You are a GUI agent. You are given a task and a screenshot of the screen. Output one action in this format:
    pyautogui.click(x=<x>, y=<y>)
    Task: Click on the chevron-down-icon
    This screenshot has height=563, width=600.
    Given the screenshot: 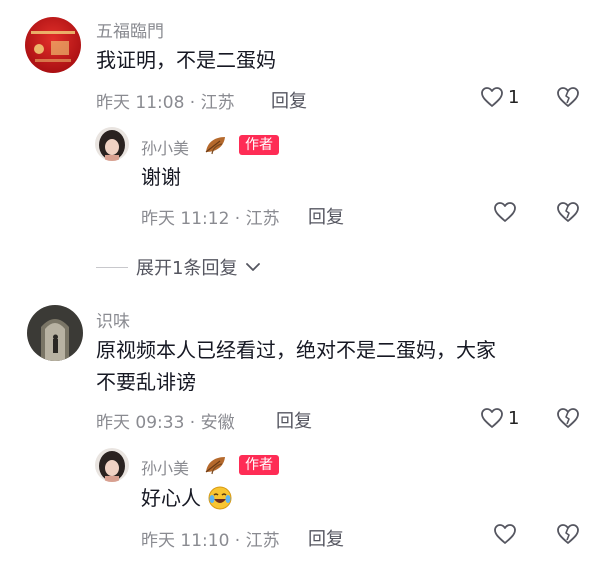 What is the action you would take?
    pyautogui.click(x=253, y=267)
    